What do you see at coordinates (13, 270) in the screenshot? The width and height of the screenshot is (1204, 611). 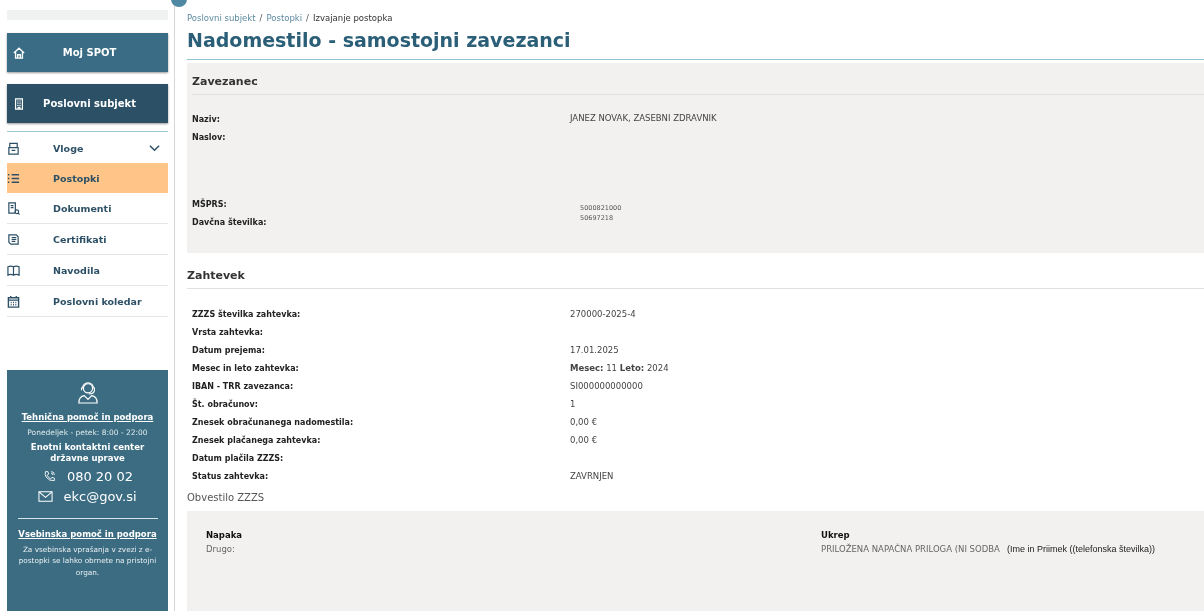 I see `book-icon` at bounding box center [13, 270].